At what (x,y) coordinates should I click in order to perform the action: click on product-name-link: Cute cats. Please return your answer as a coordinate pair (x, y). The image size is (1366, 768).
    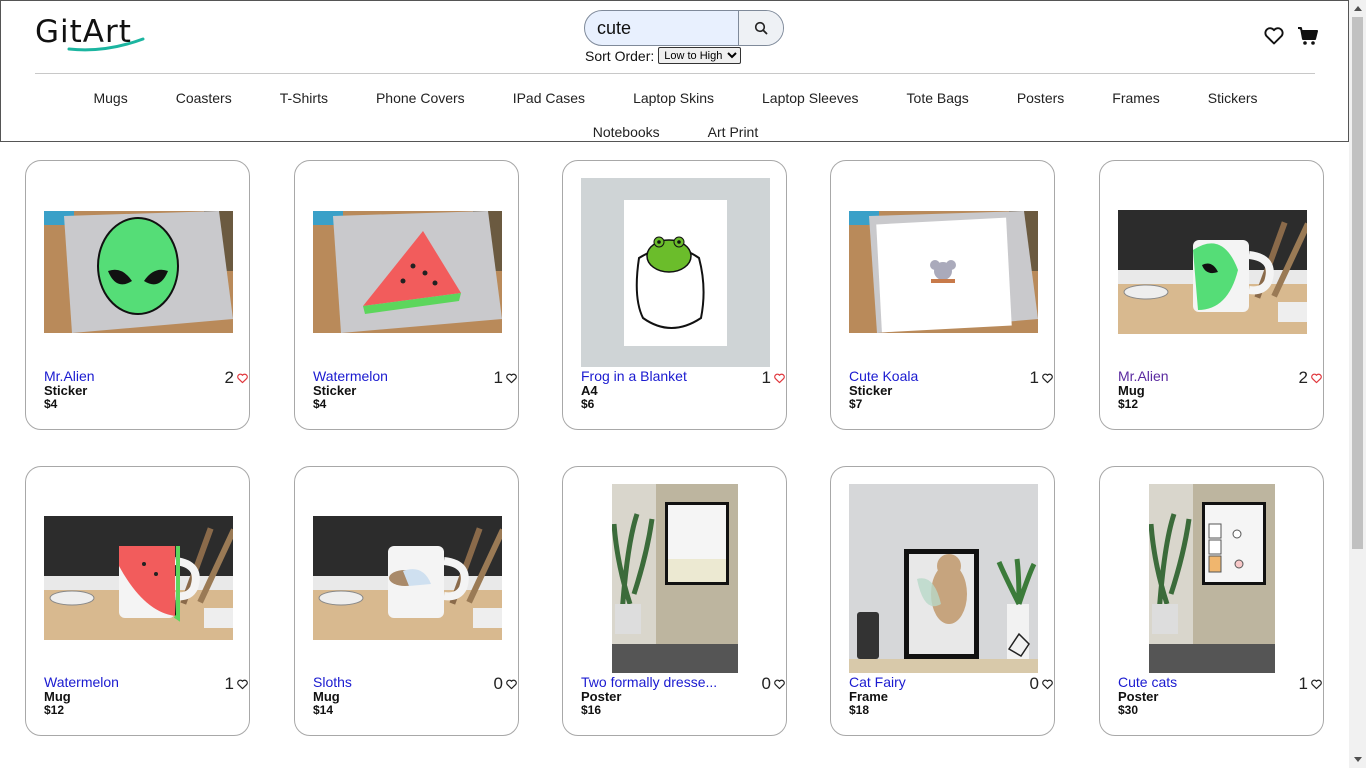
    Looking at the image, I should click on (1193, 682).